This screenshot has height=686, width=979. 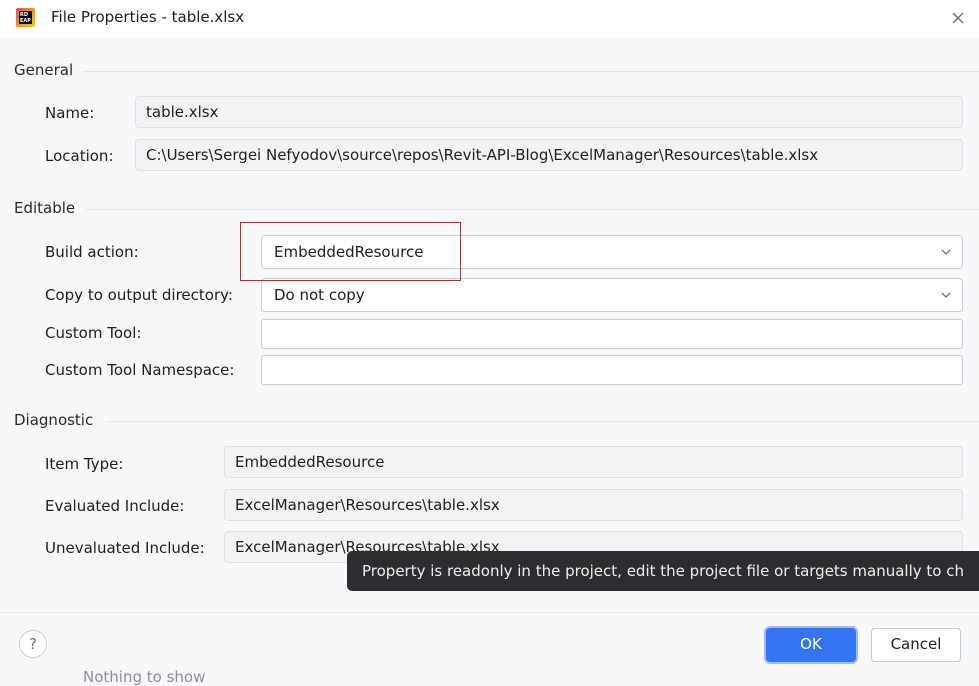 I want to click on diagnostic-heading: Diagnostic, so click(x=54, y=420).